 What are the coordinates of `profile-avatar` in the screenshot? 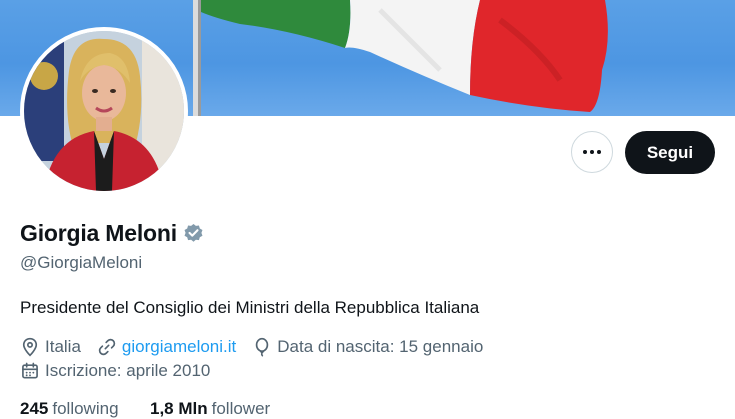 It's located at (104, 111).